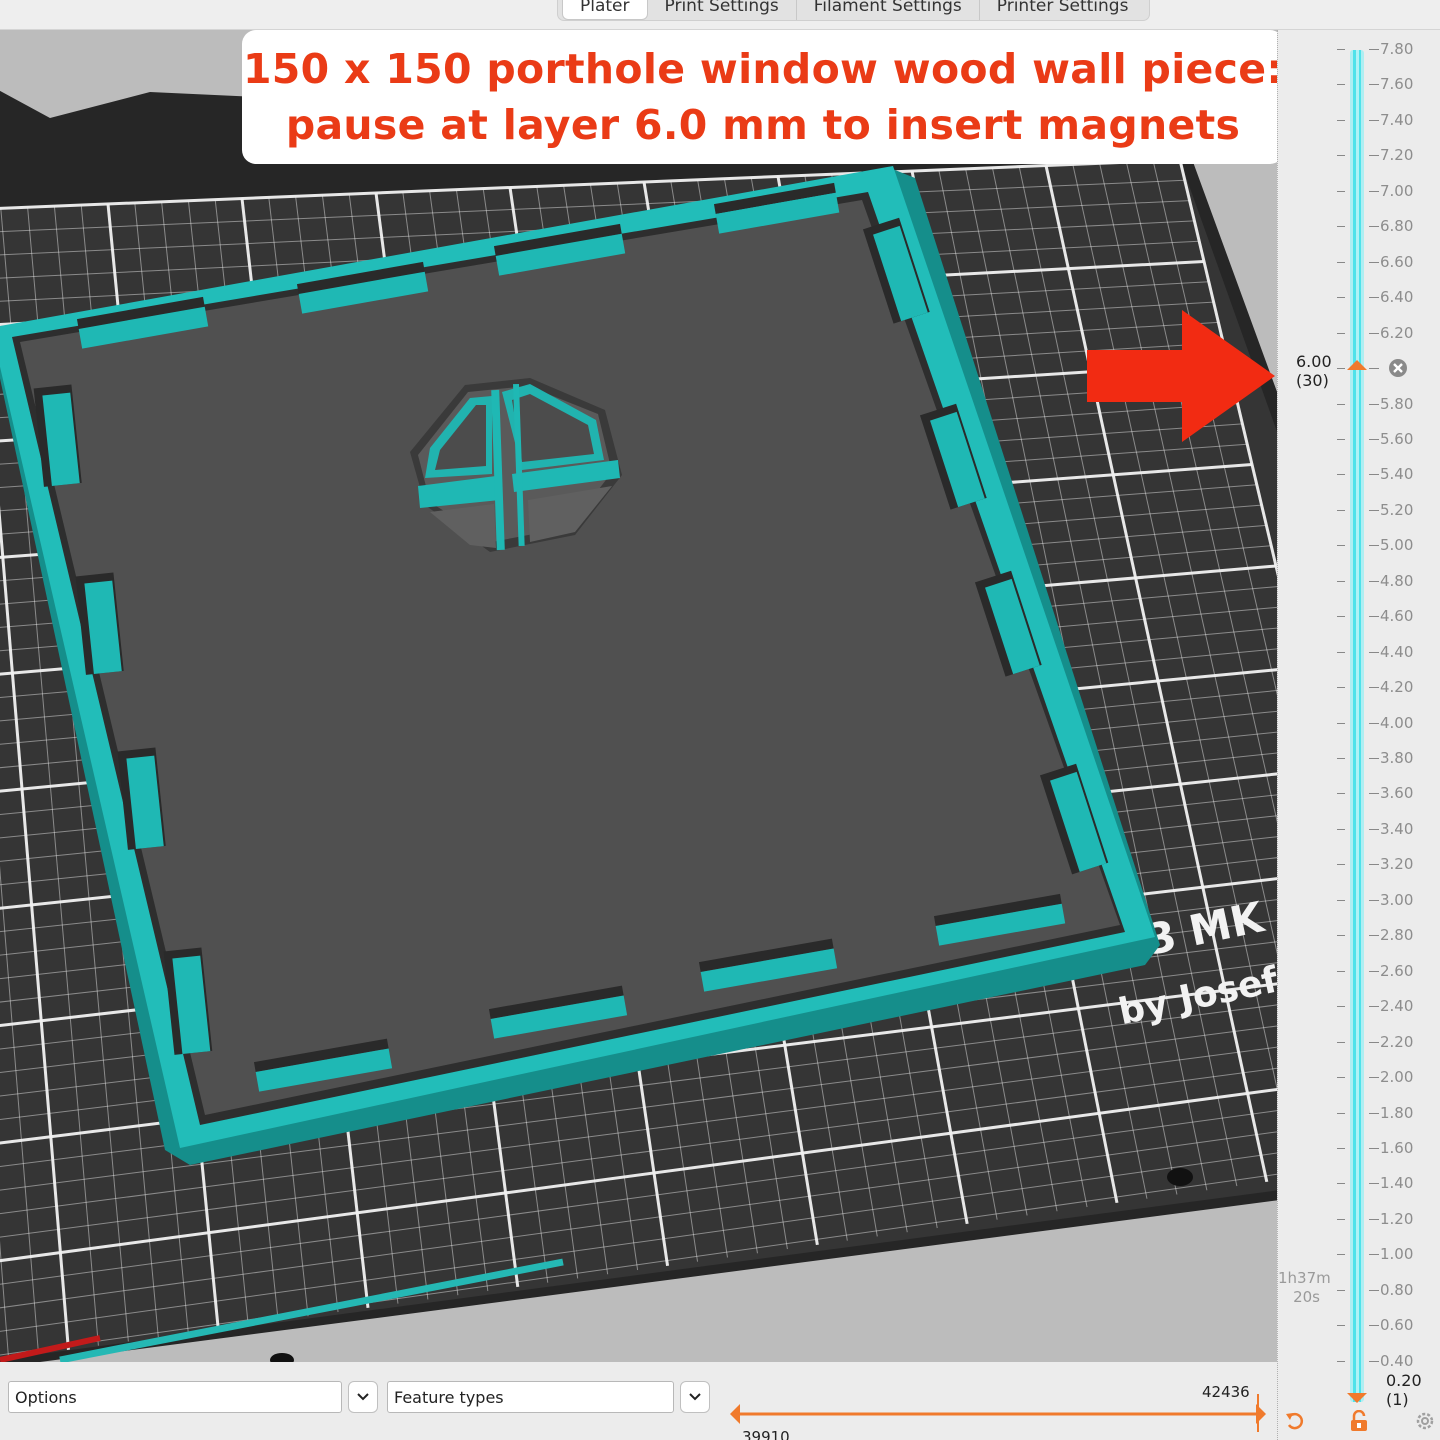  I want to click on feature-types-dropdown-button, so click(695, 1397).